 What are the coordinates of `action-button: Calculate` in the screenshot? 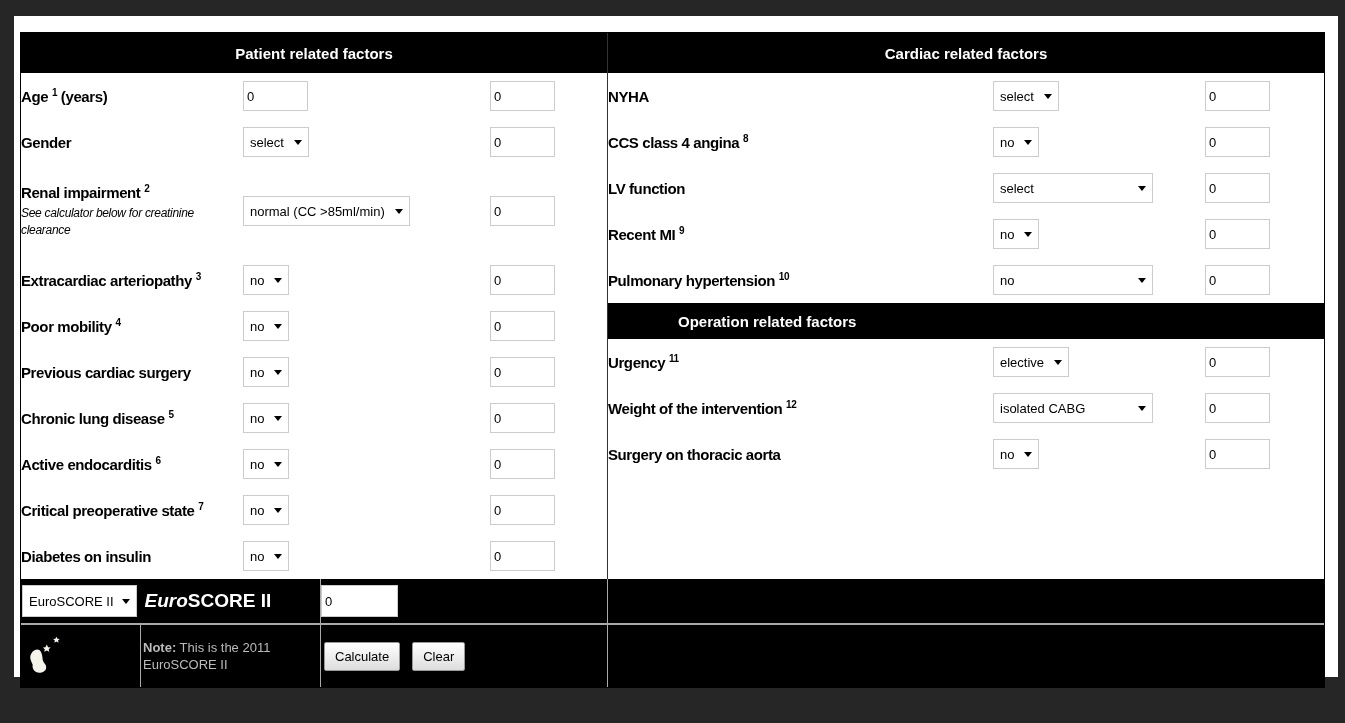 It's located at (362, 656).